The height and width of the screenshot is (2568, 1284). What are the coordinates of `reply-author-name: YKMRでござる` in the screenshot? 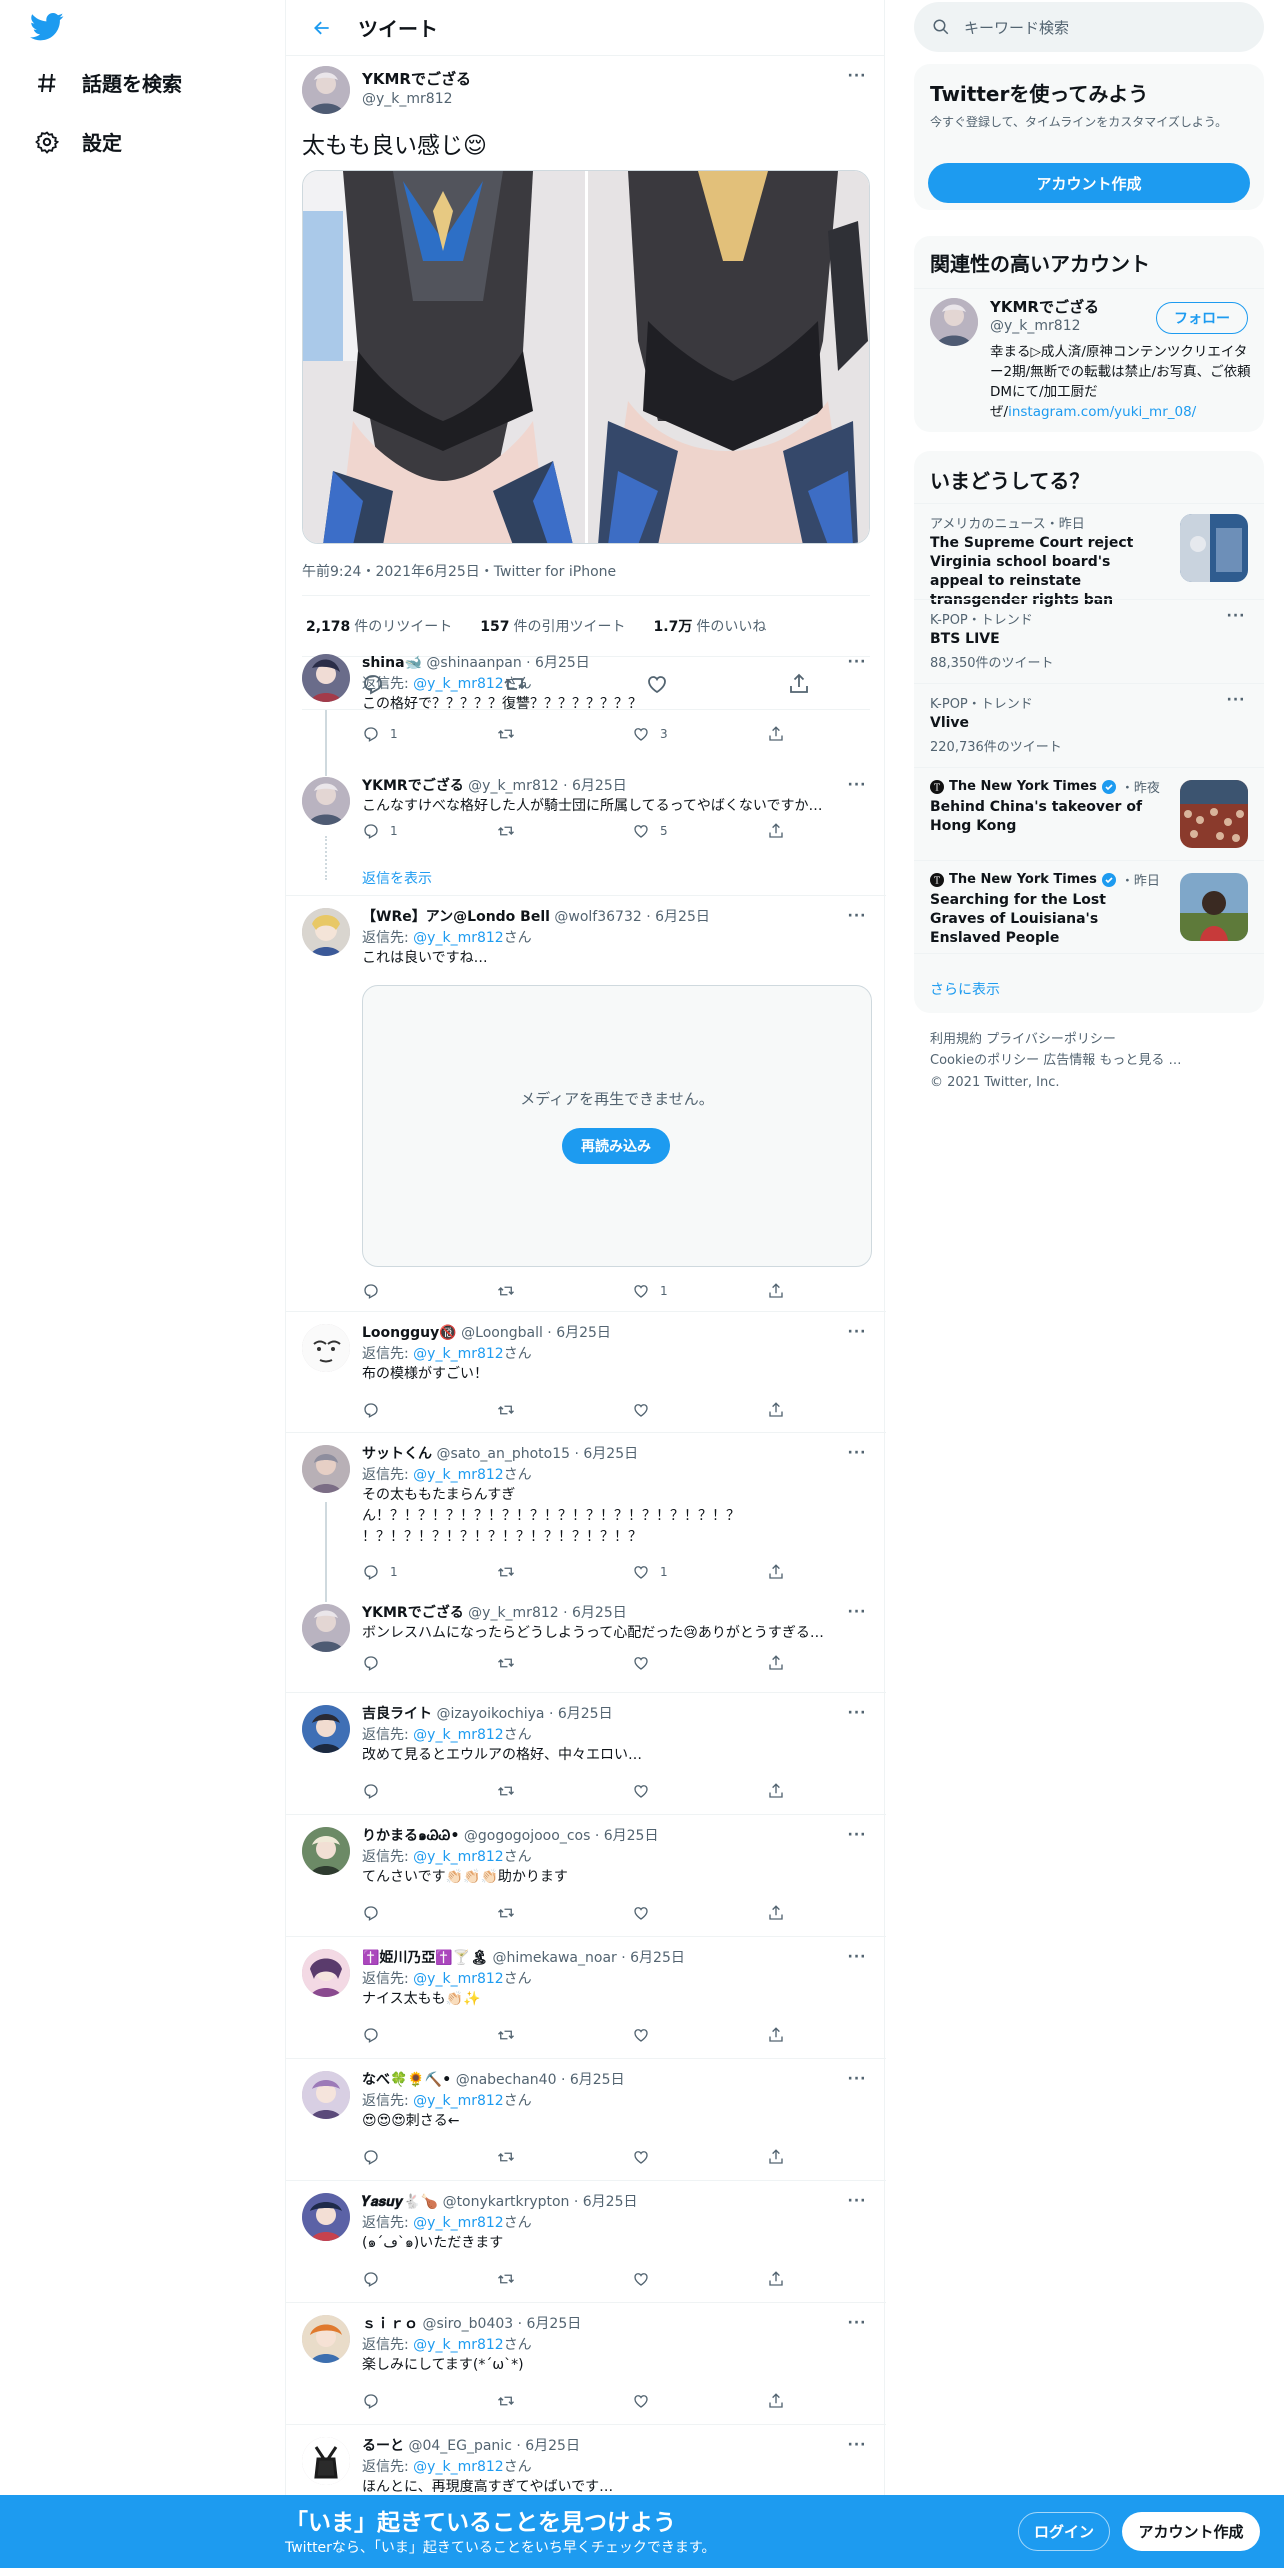 It's located at (413, 1613).